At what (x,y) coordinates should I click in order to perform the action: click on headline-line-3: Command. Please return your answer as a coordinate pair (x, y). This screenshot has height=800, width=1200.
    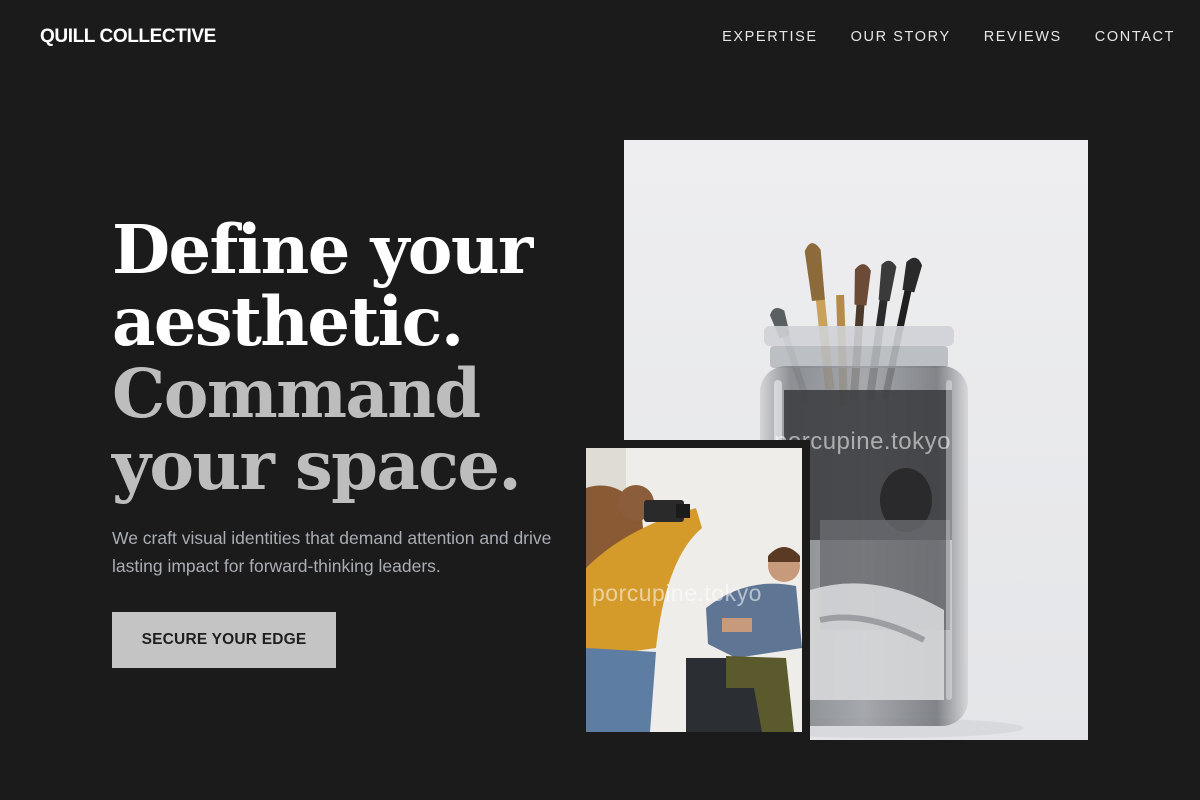
    Looking at the image, I should click on (296, 393).